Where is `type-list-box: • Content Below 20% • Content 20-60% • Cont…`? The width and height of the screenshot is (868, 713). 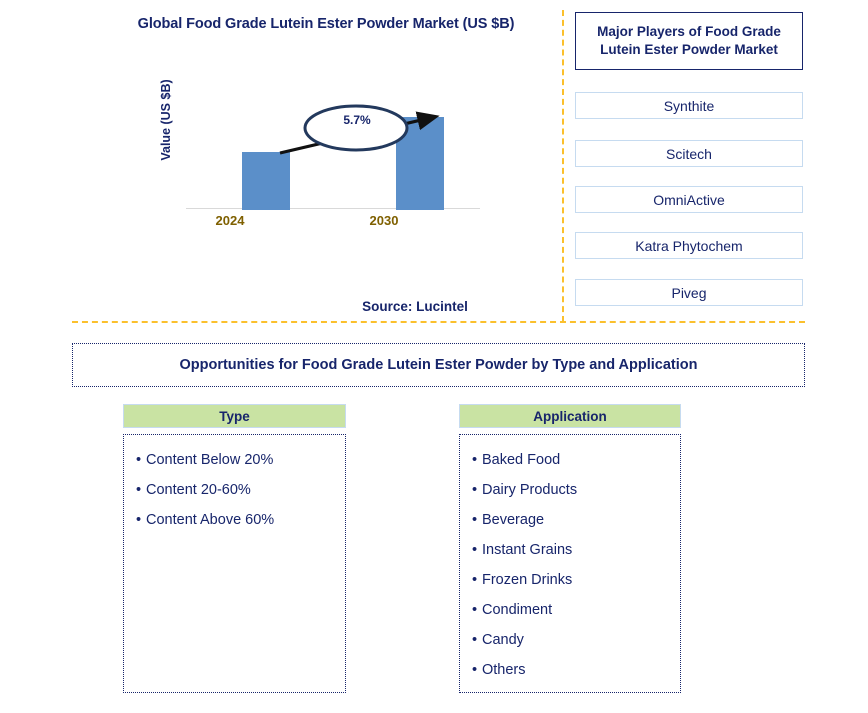
type-list-box: • Content Below 20% • Content 20-60% • Cont… is located at coordinates (234, 563).